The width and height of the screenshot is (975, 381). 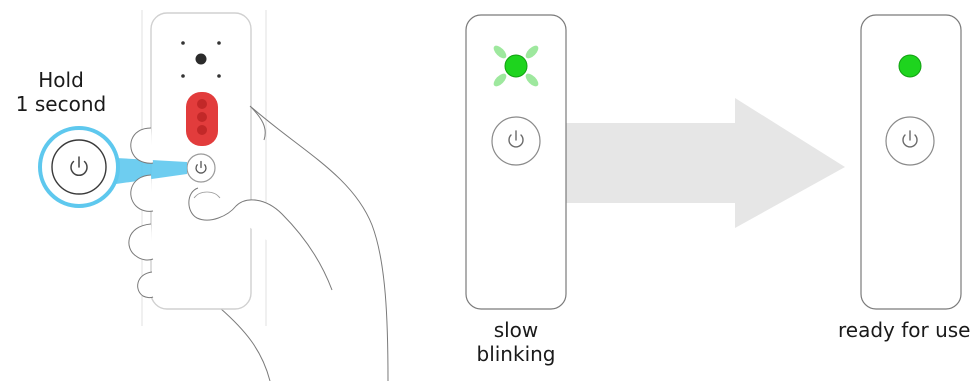 I want to click on hand-outline-palm, so click(x=245, y=344).